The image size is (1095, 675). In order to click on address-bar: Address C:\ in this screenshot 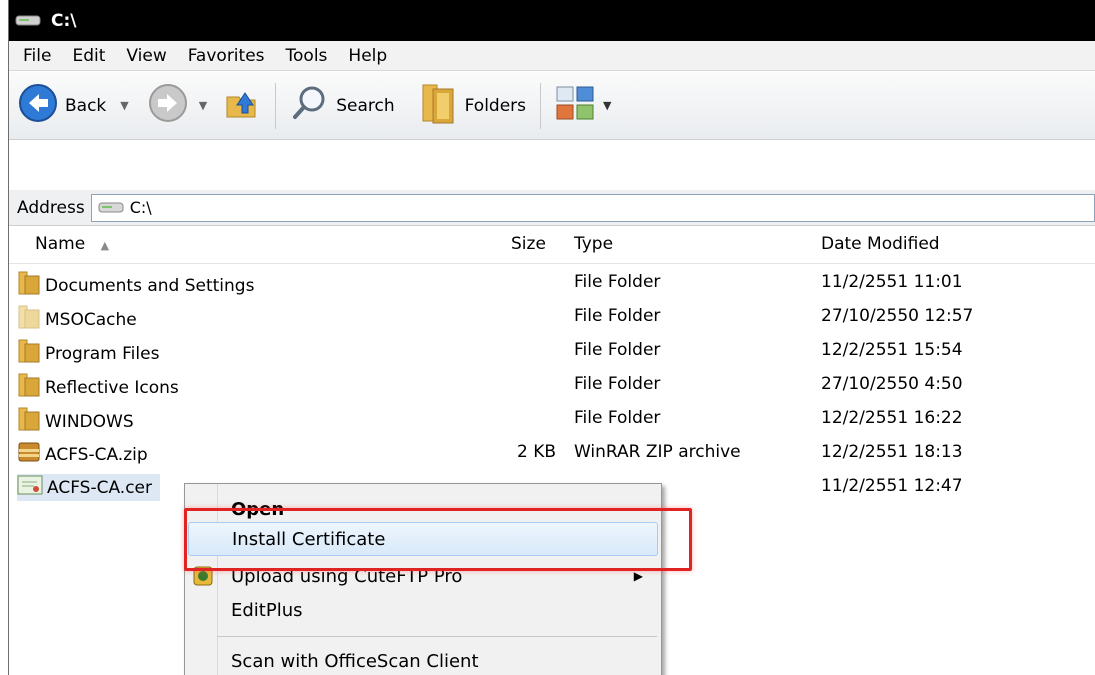, I will do `click(552, 208)`.